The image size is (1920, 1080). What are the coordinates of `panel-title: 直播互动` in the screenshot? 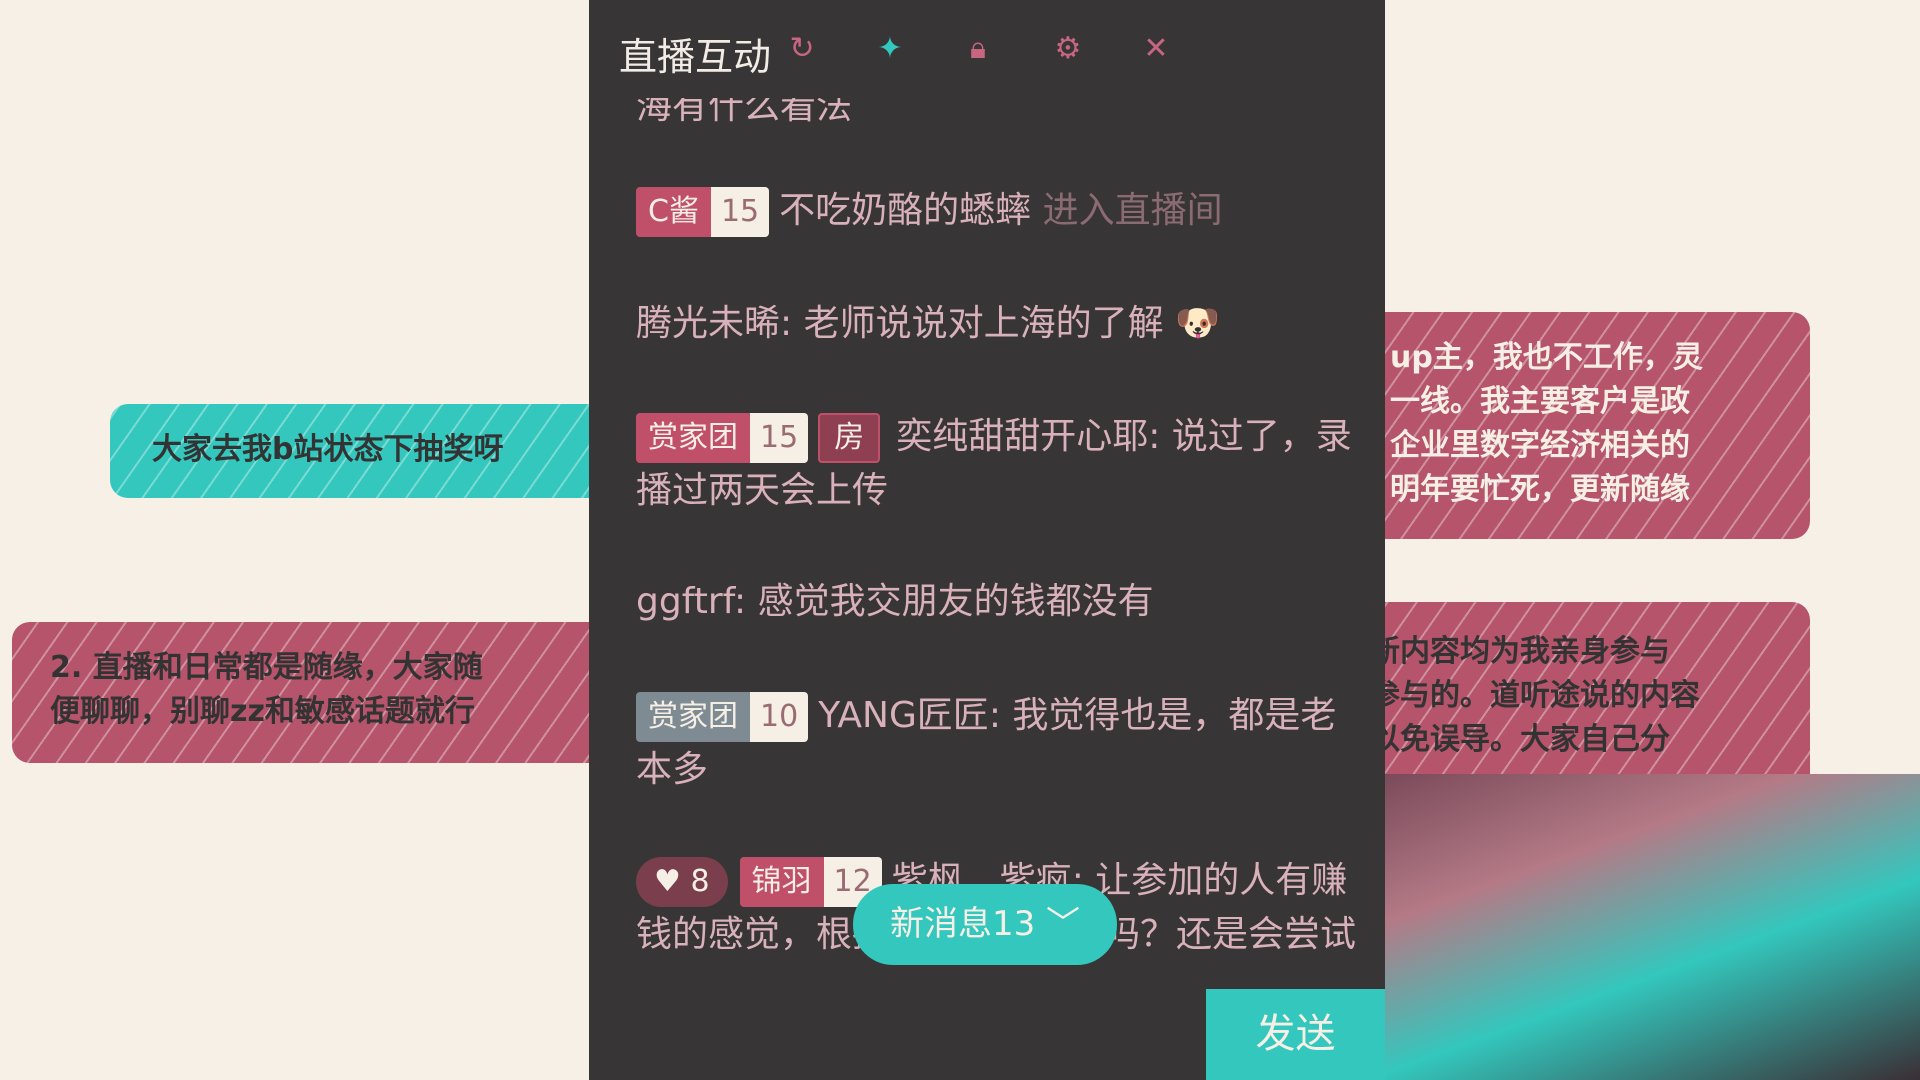 It's located at (695, 57).